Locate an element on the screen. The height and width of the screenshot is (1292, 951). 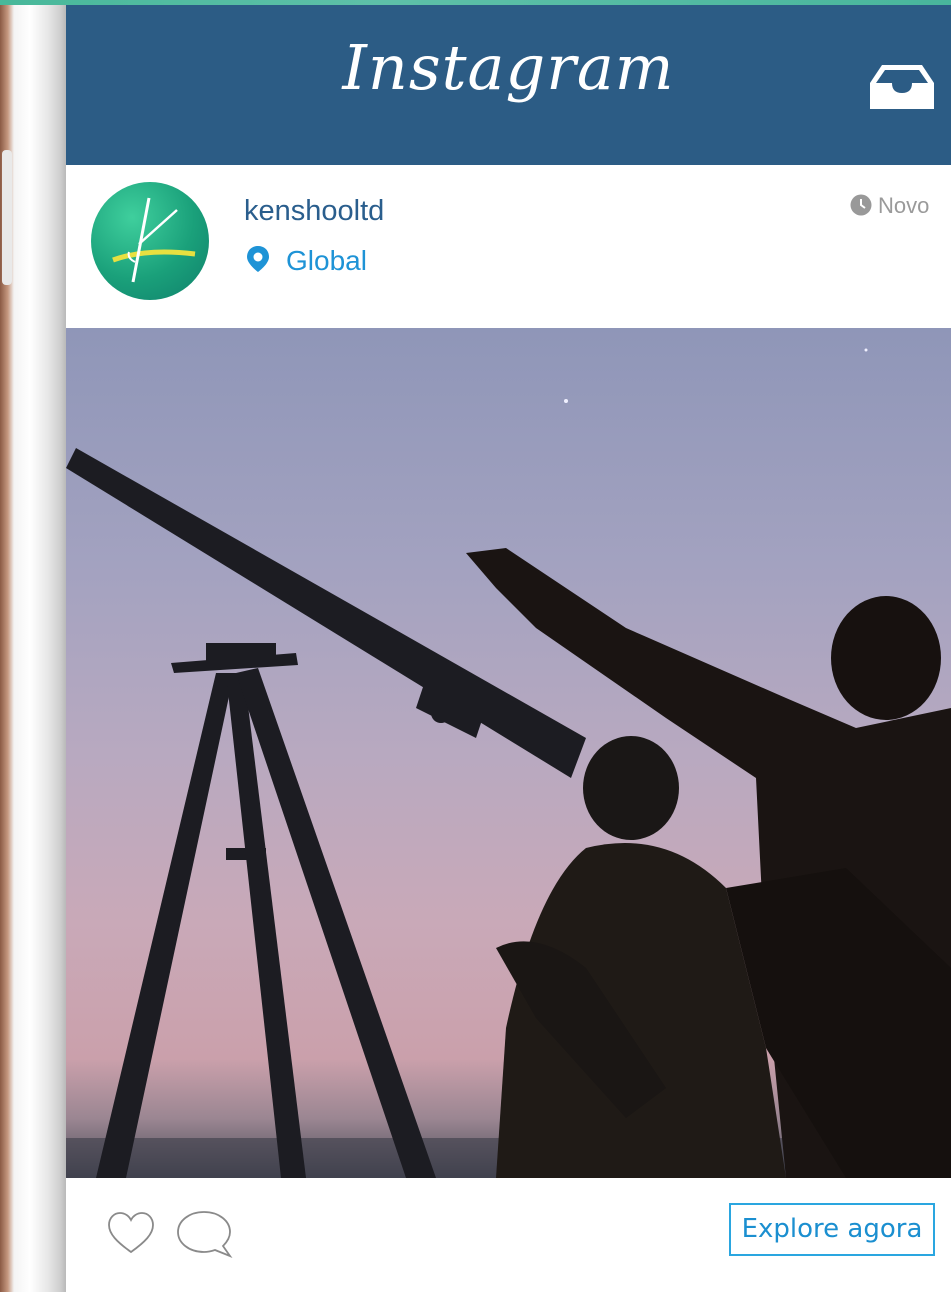
explore-button: Explore agora is located at coordinates (832, 1229).